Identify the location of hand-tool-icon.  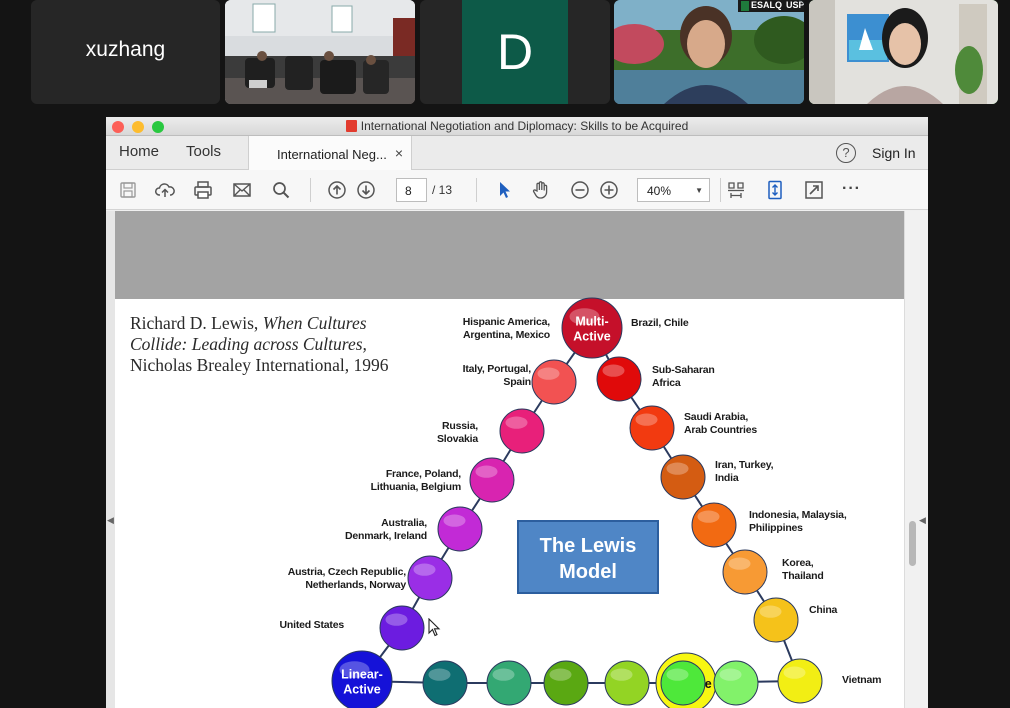
(541, 190).